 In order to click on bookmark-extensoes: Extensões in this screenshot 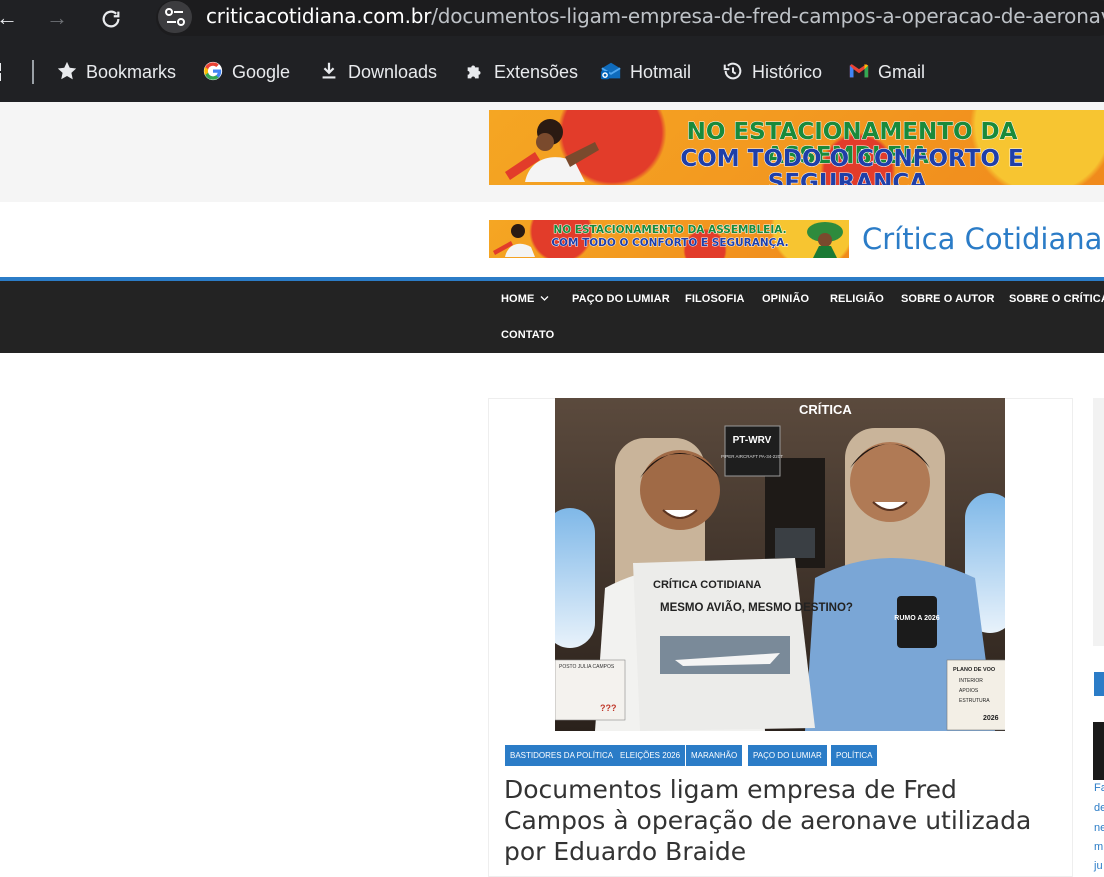, I will do `click(521, 72)`.